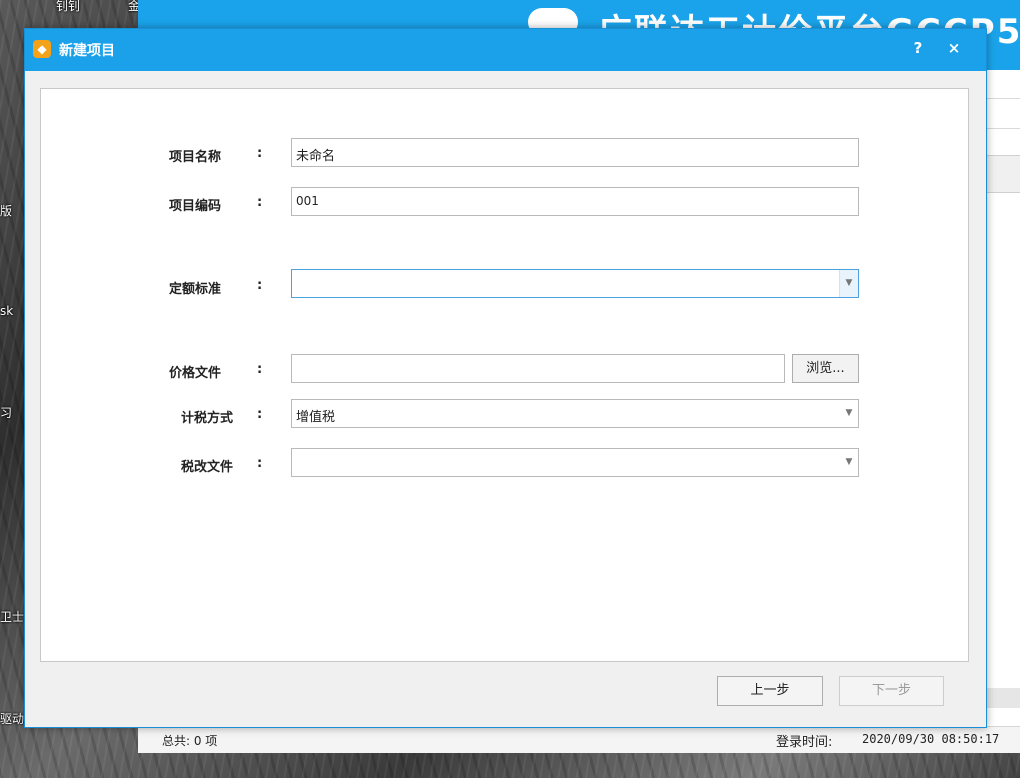 The width and height of the screenshot is (1020, 778). What do you see at coordinates (190, 741) in the screenshot?
I see `total-count: 总共: 0 项` at bounding box center [190, 741].